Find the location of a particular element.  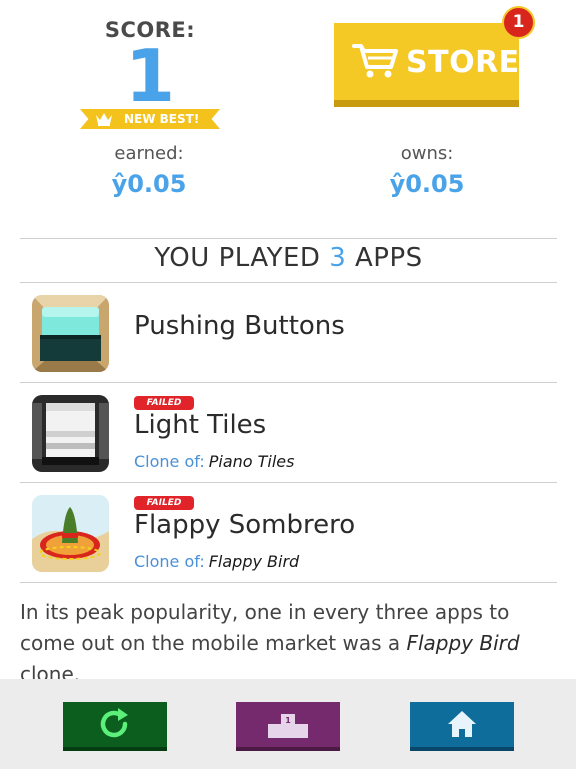

score-panel: SCORE: 1 NEW BEST! is located at coordinates (150, 73).